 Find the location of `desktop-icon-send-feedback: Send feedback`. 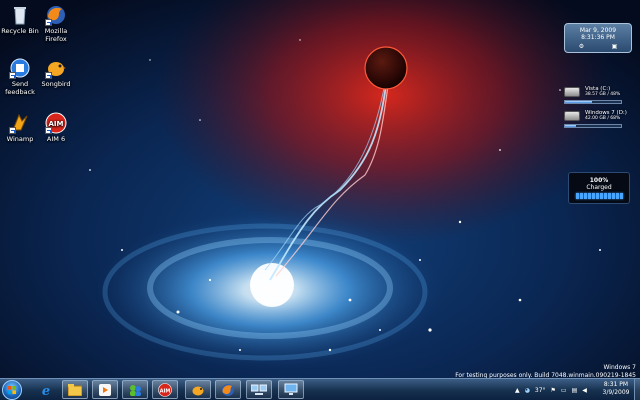

desktop-icon-send-feedback: Send feedback is located at coordinates (20, 76).